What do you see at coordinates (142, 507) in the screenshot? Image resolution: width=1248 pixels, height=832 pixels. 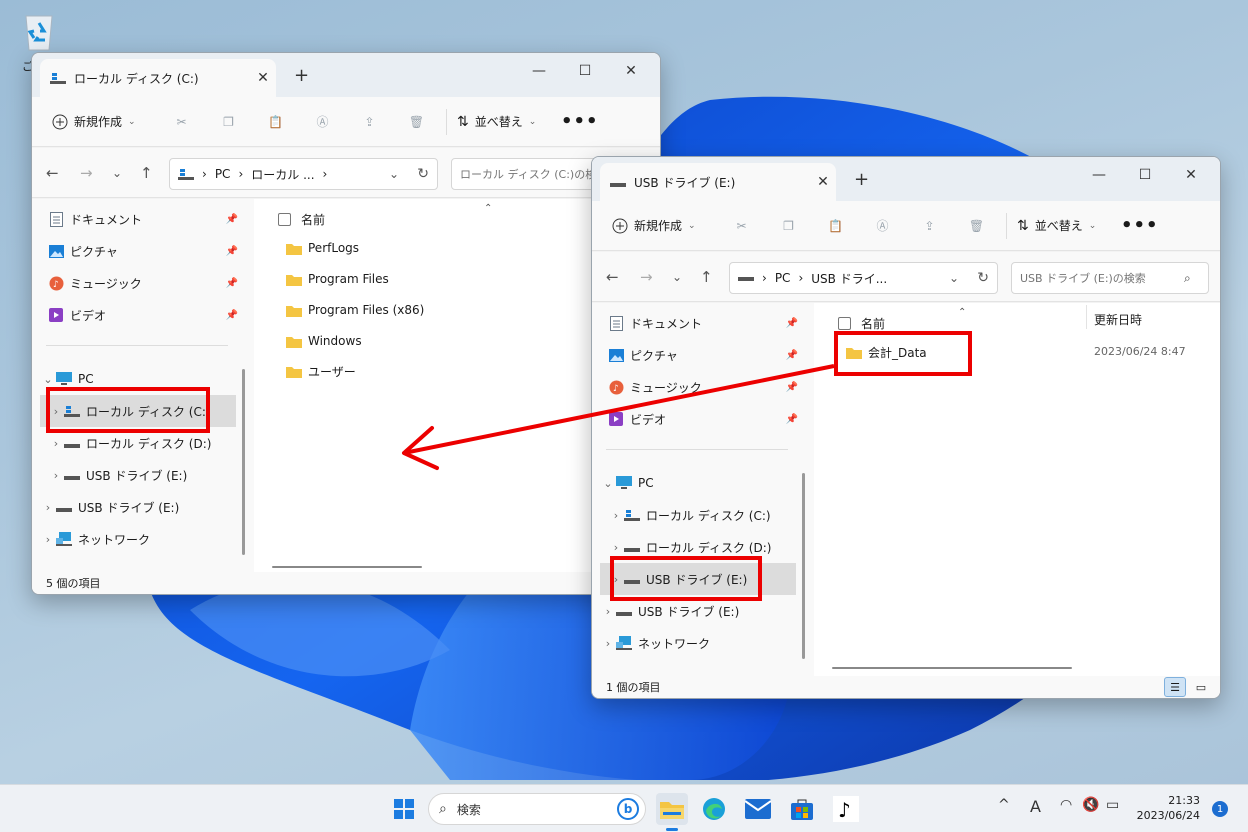 I see `sidebar-item-usb-e: › USB ドライブ (E:)` at bounding box center [142, 507].